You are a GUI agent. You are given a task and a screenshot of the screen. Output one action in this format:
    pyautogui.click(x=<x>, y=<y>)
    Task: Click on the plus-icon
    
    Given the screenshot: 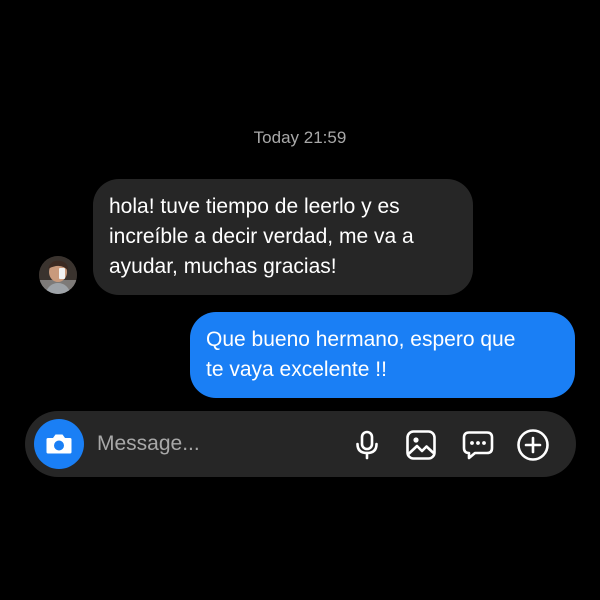 What is the action you would take?
    pyautogui.click(x=533, y=445)
    